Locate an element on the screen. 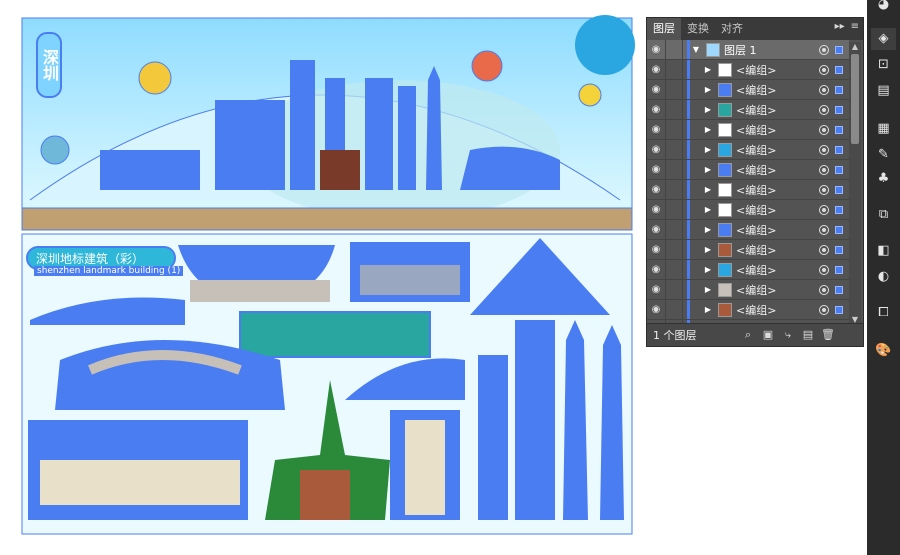  transform-icon: ⧉ is located at coordinates (883, 215).